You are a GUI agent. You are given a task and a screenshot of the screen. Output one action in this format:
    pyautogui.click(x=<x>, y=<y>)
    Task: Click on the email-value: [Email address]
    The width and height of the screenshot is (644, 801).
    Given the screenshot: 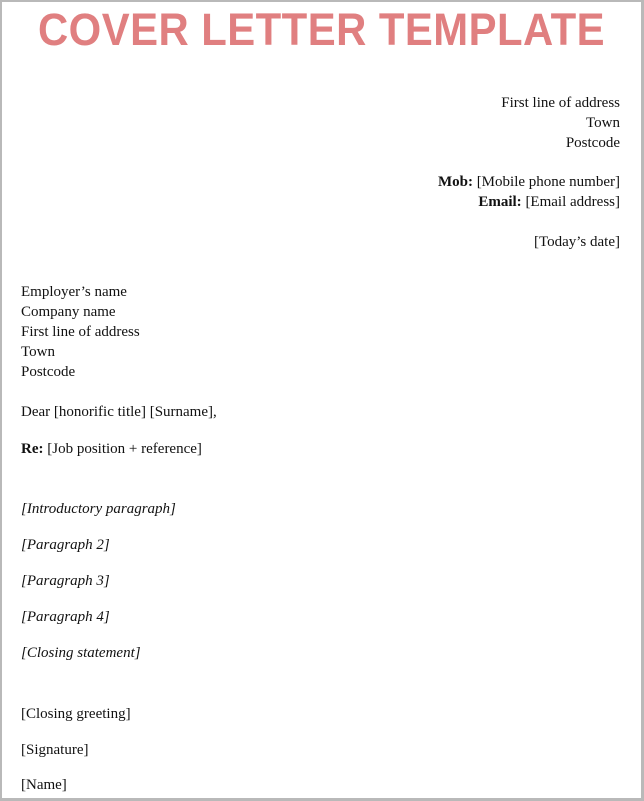 What is the action you would take?
    pyautogui.click(x=572, y=202)
    